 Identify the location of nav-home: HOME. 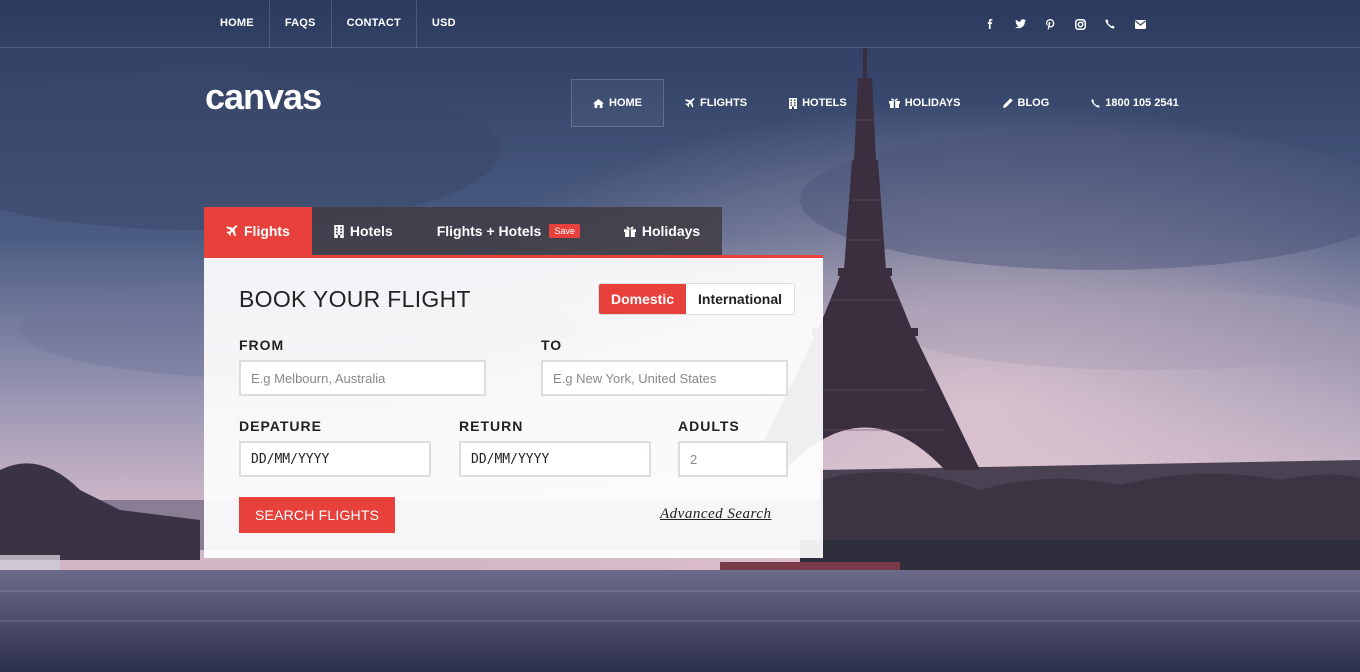
(617, 103).